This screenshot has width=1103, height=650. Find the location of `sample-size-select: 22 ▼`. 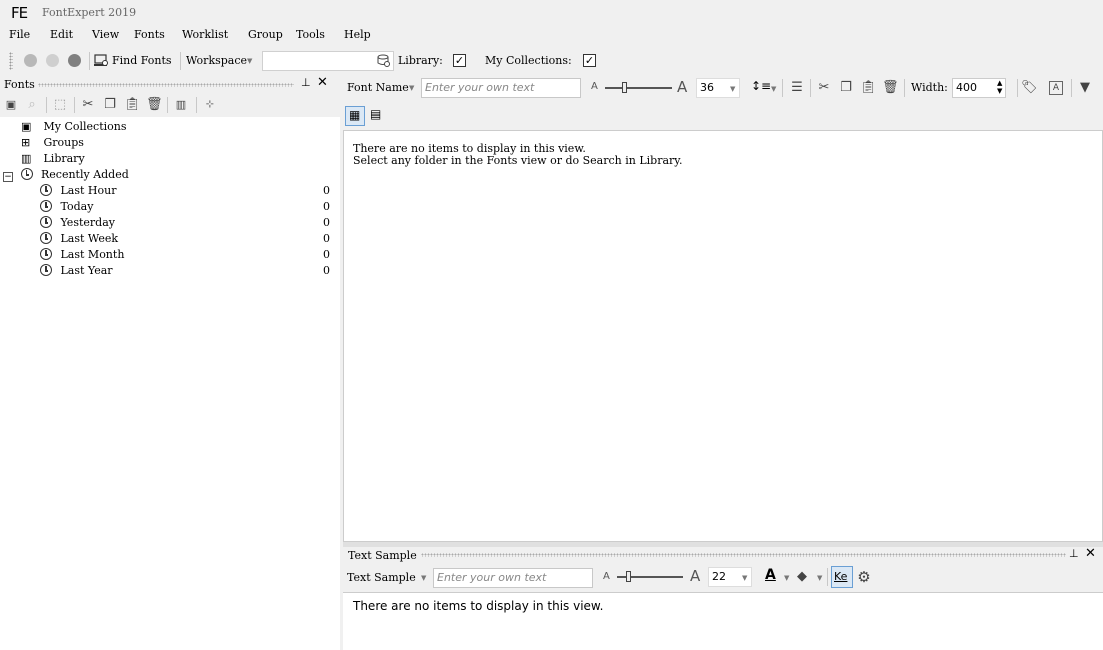

sample-size-select: 22 ▼ is located at coordinates (730, 577).